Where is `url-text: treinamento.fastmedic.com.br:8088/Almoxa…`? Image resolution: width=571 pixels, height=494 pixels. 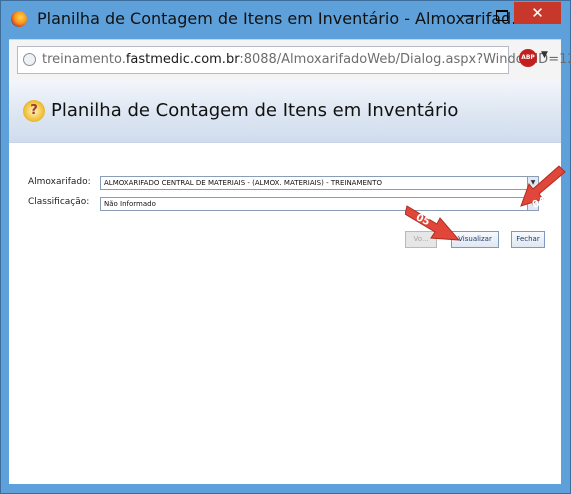 url-text: treinamento.fastmedic.com.br:8088/Almoxa… is located at coordinates (306, 59).